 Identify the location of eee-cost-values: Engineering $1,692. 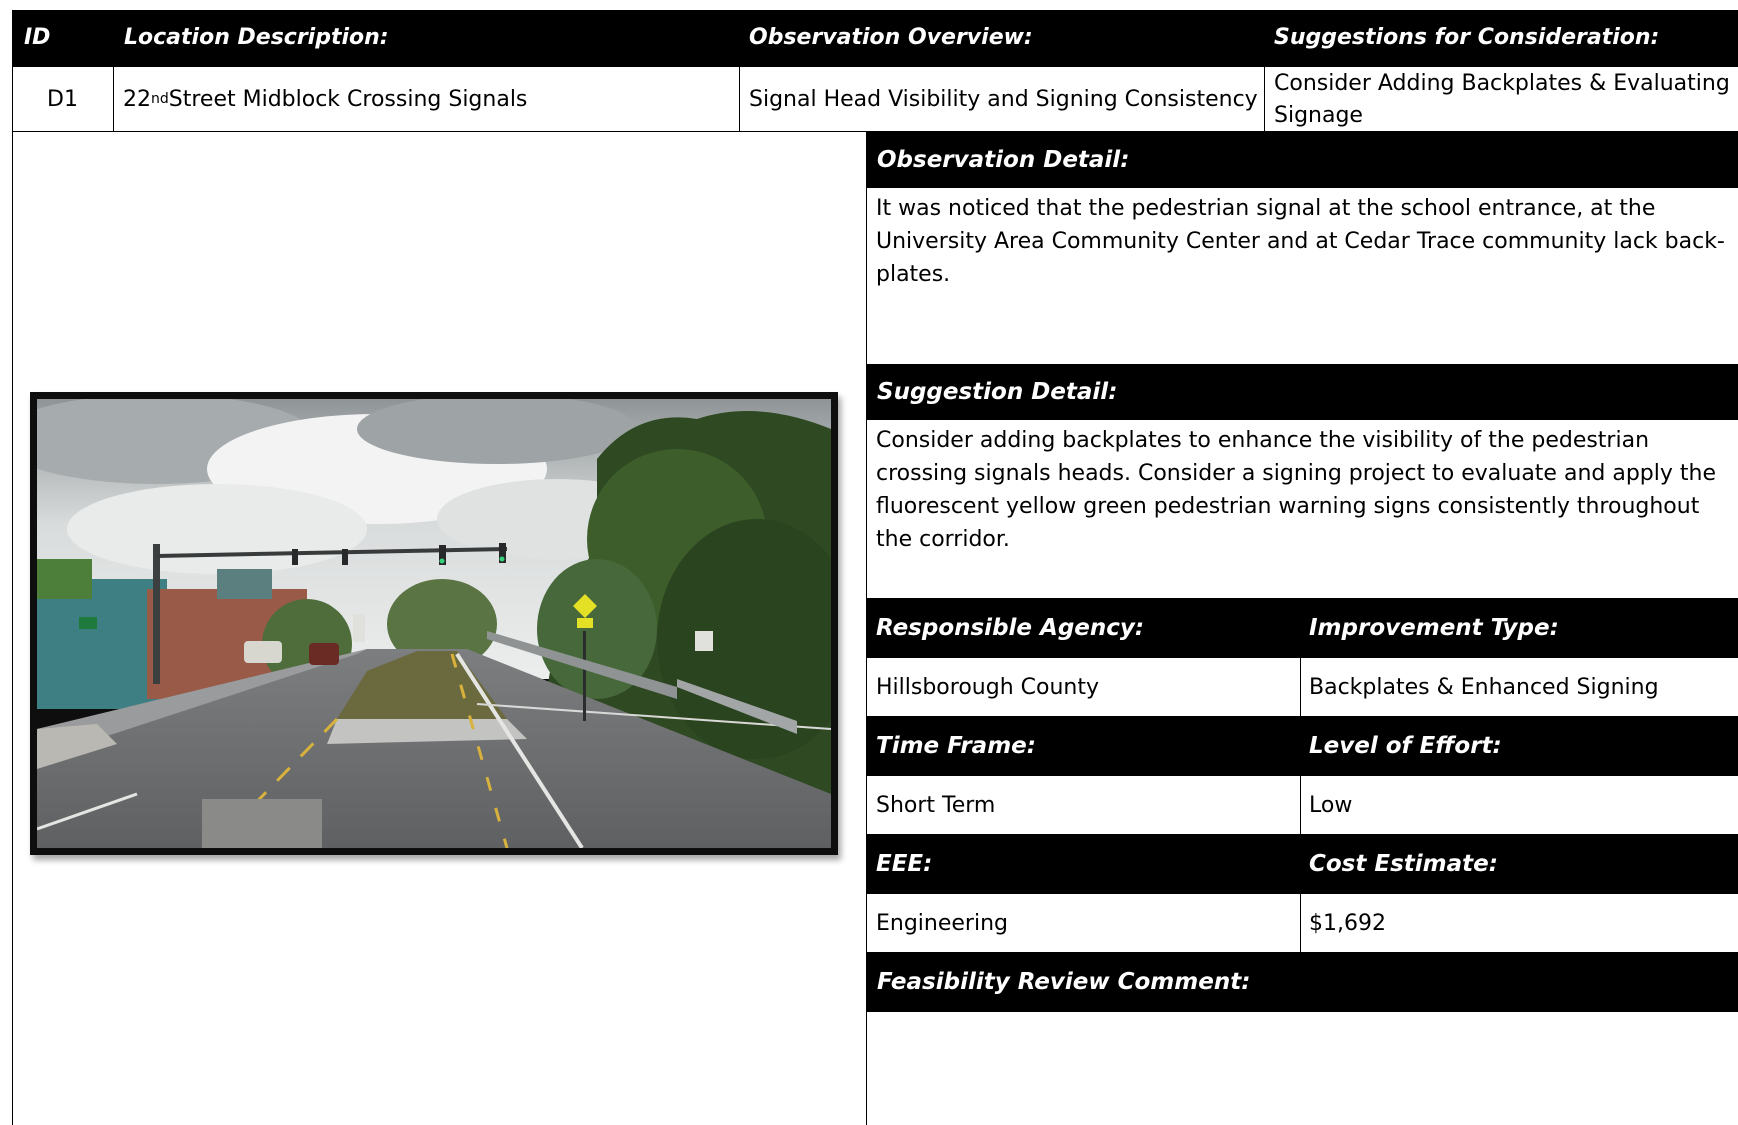
(1302, 923).